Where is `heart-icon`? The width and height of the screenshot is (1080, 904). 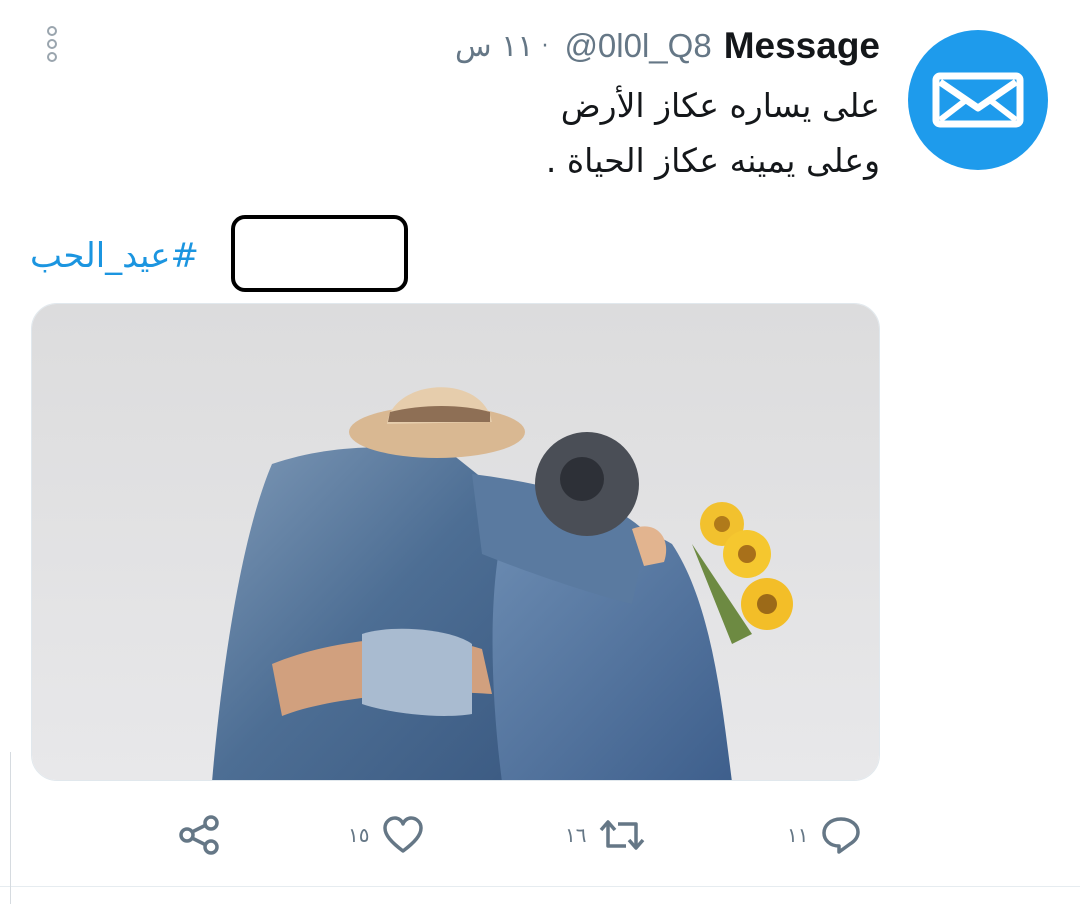
heart-icon is located at coordinates (403, 834).